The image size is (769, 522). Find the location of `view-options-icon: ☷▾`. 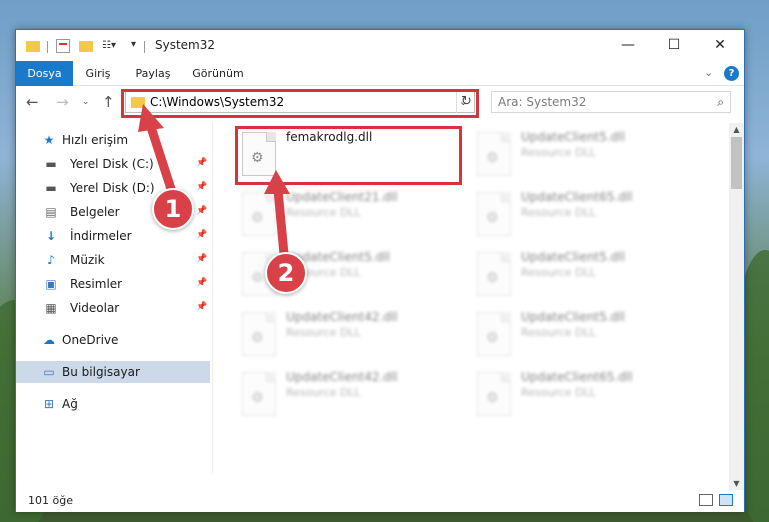

view-options-icon: ☷▾ is located at coordinates (109, 48).